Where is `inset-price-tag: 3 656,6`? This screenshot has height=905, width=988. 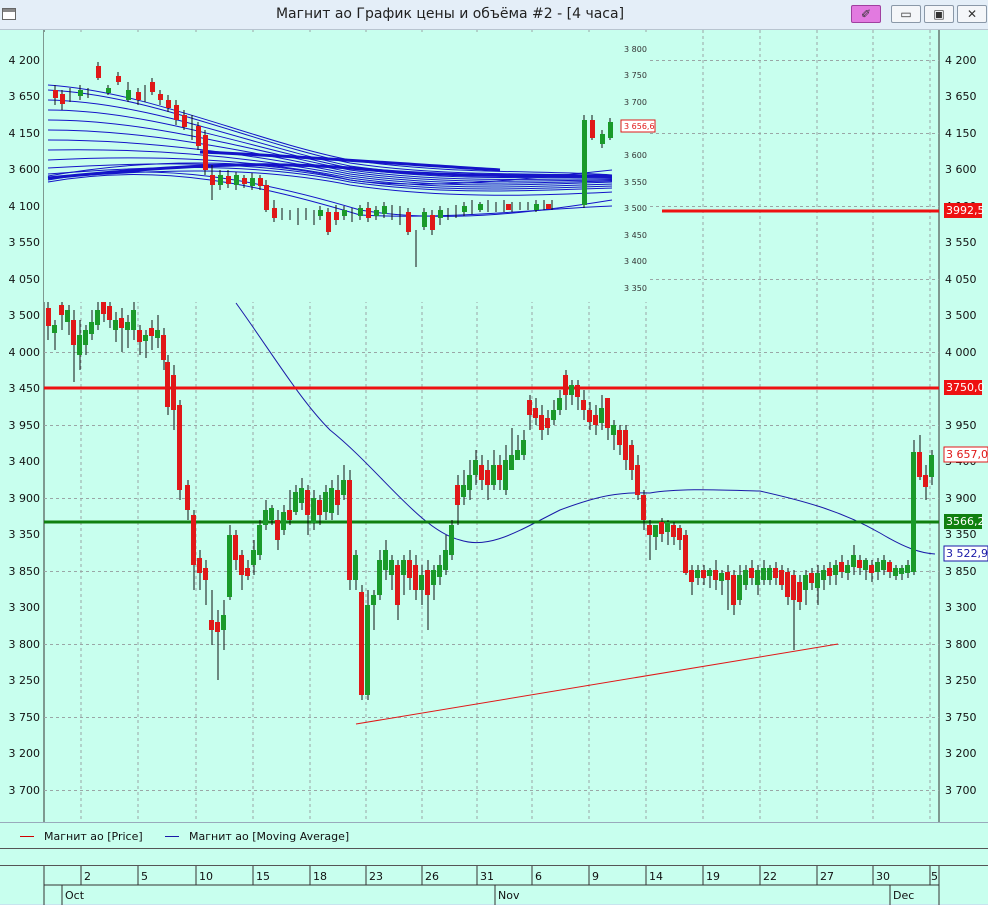 inset-price-tag: 3 656,6 is located at coordinates (639, 126).